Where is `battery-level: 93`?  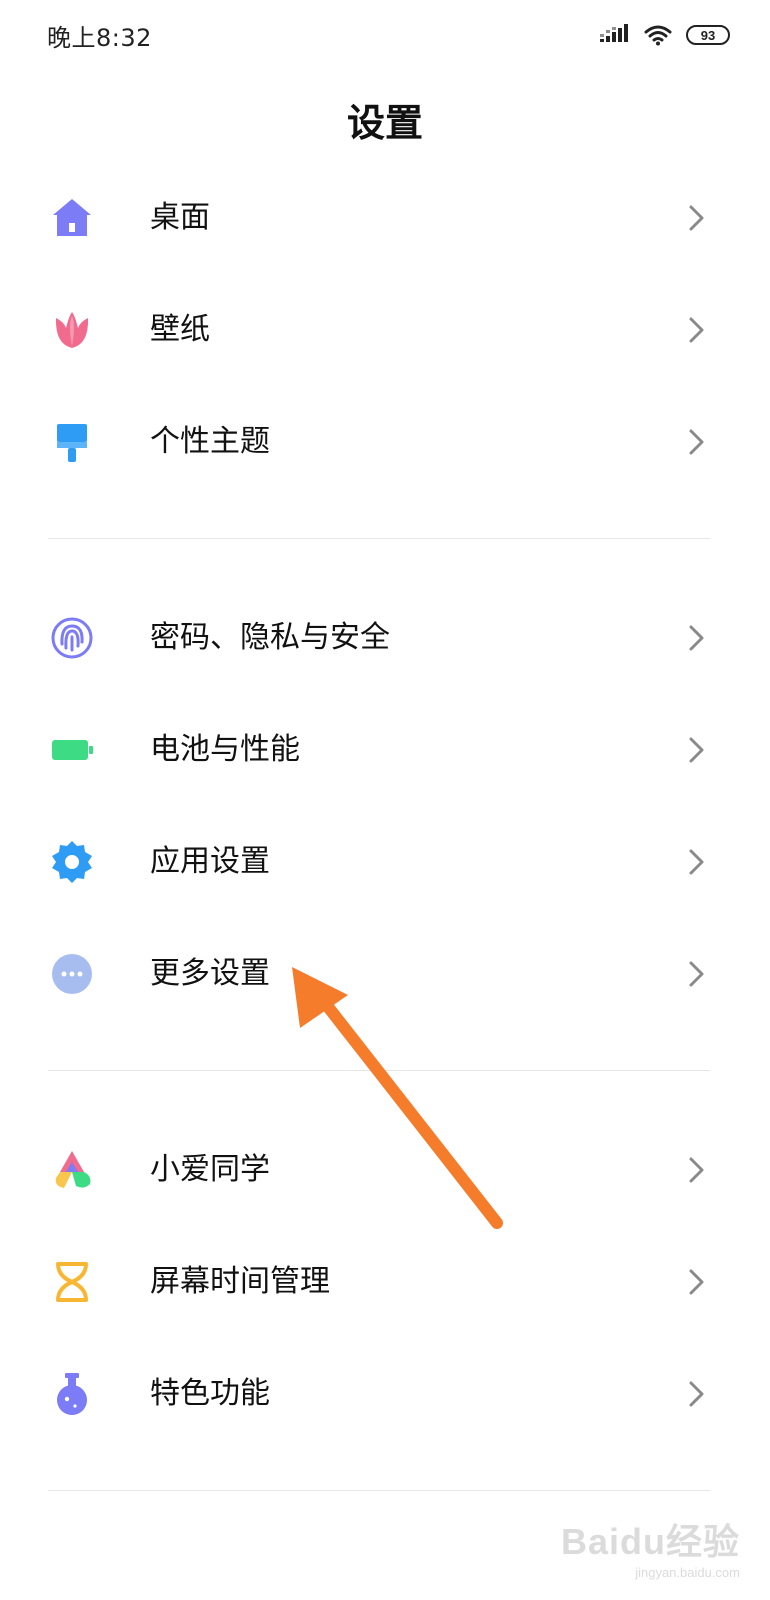 battery-level: 93 is located at coordinates (708, 35).